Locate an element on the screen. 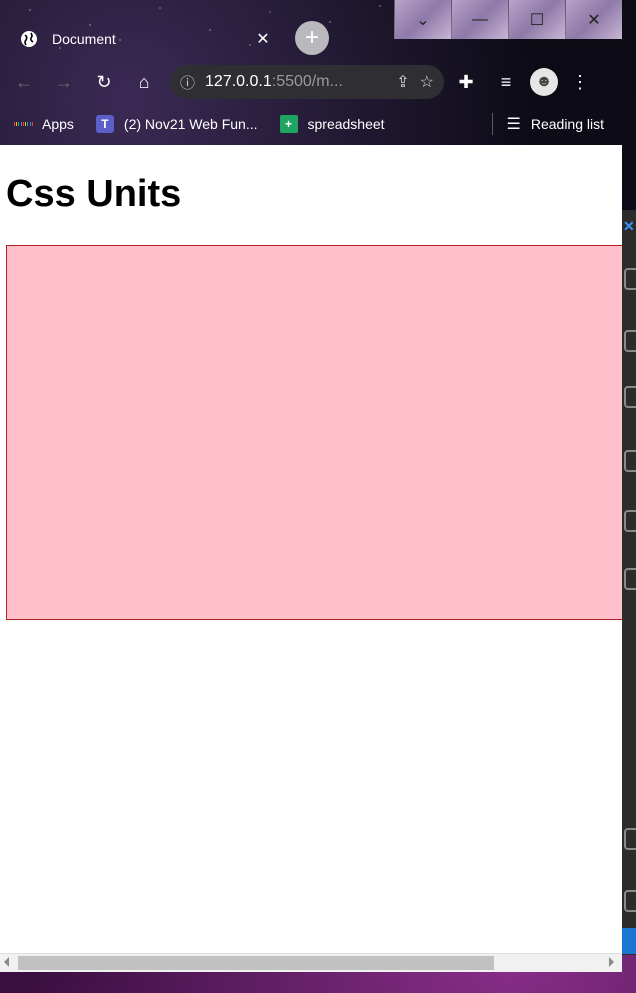  menu-kebab-icon: ⋮ is located at coordinates (580, 82).